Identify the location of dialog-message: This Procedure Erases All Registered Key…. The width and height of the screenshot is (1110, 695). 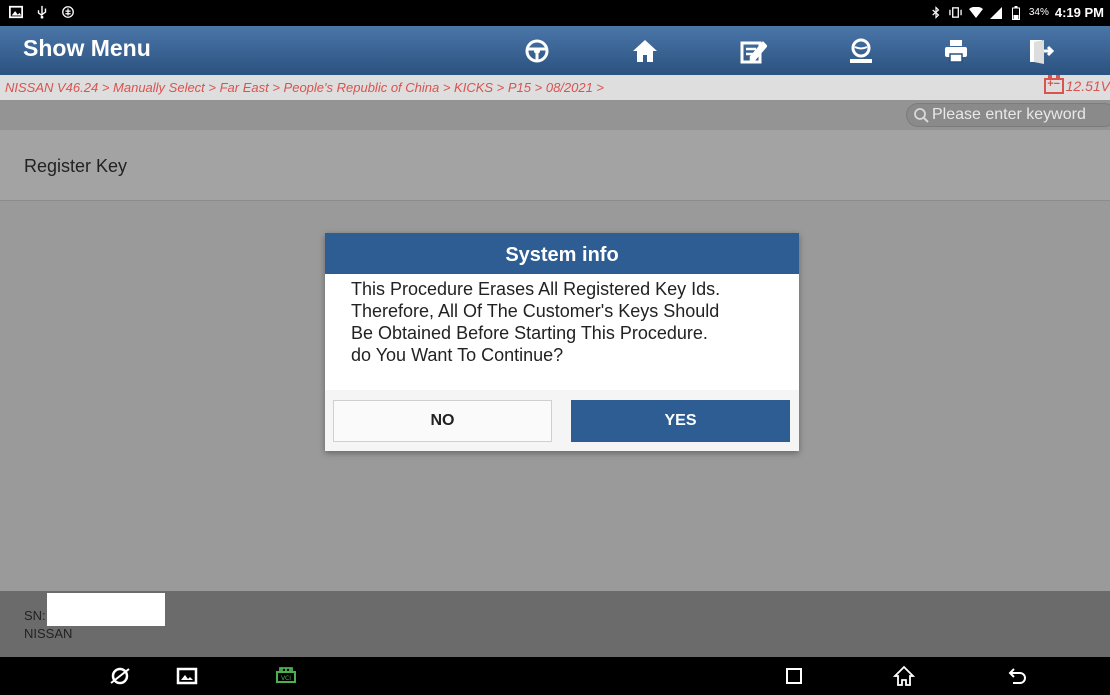
(562, 332).